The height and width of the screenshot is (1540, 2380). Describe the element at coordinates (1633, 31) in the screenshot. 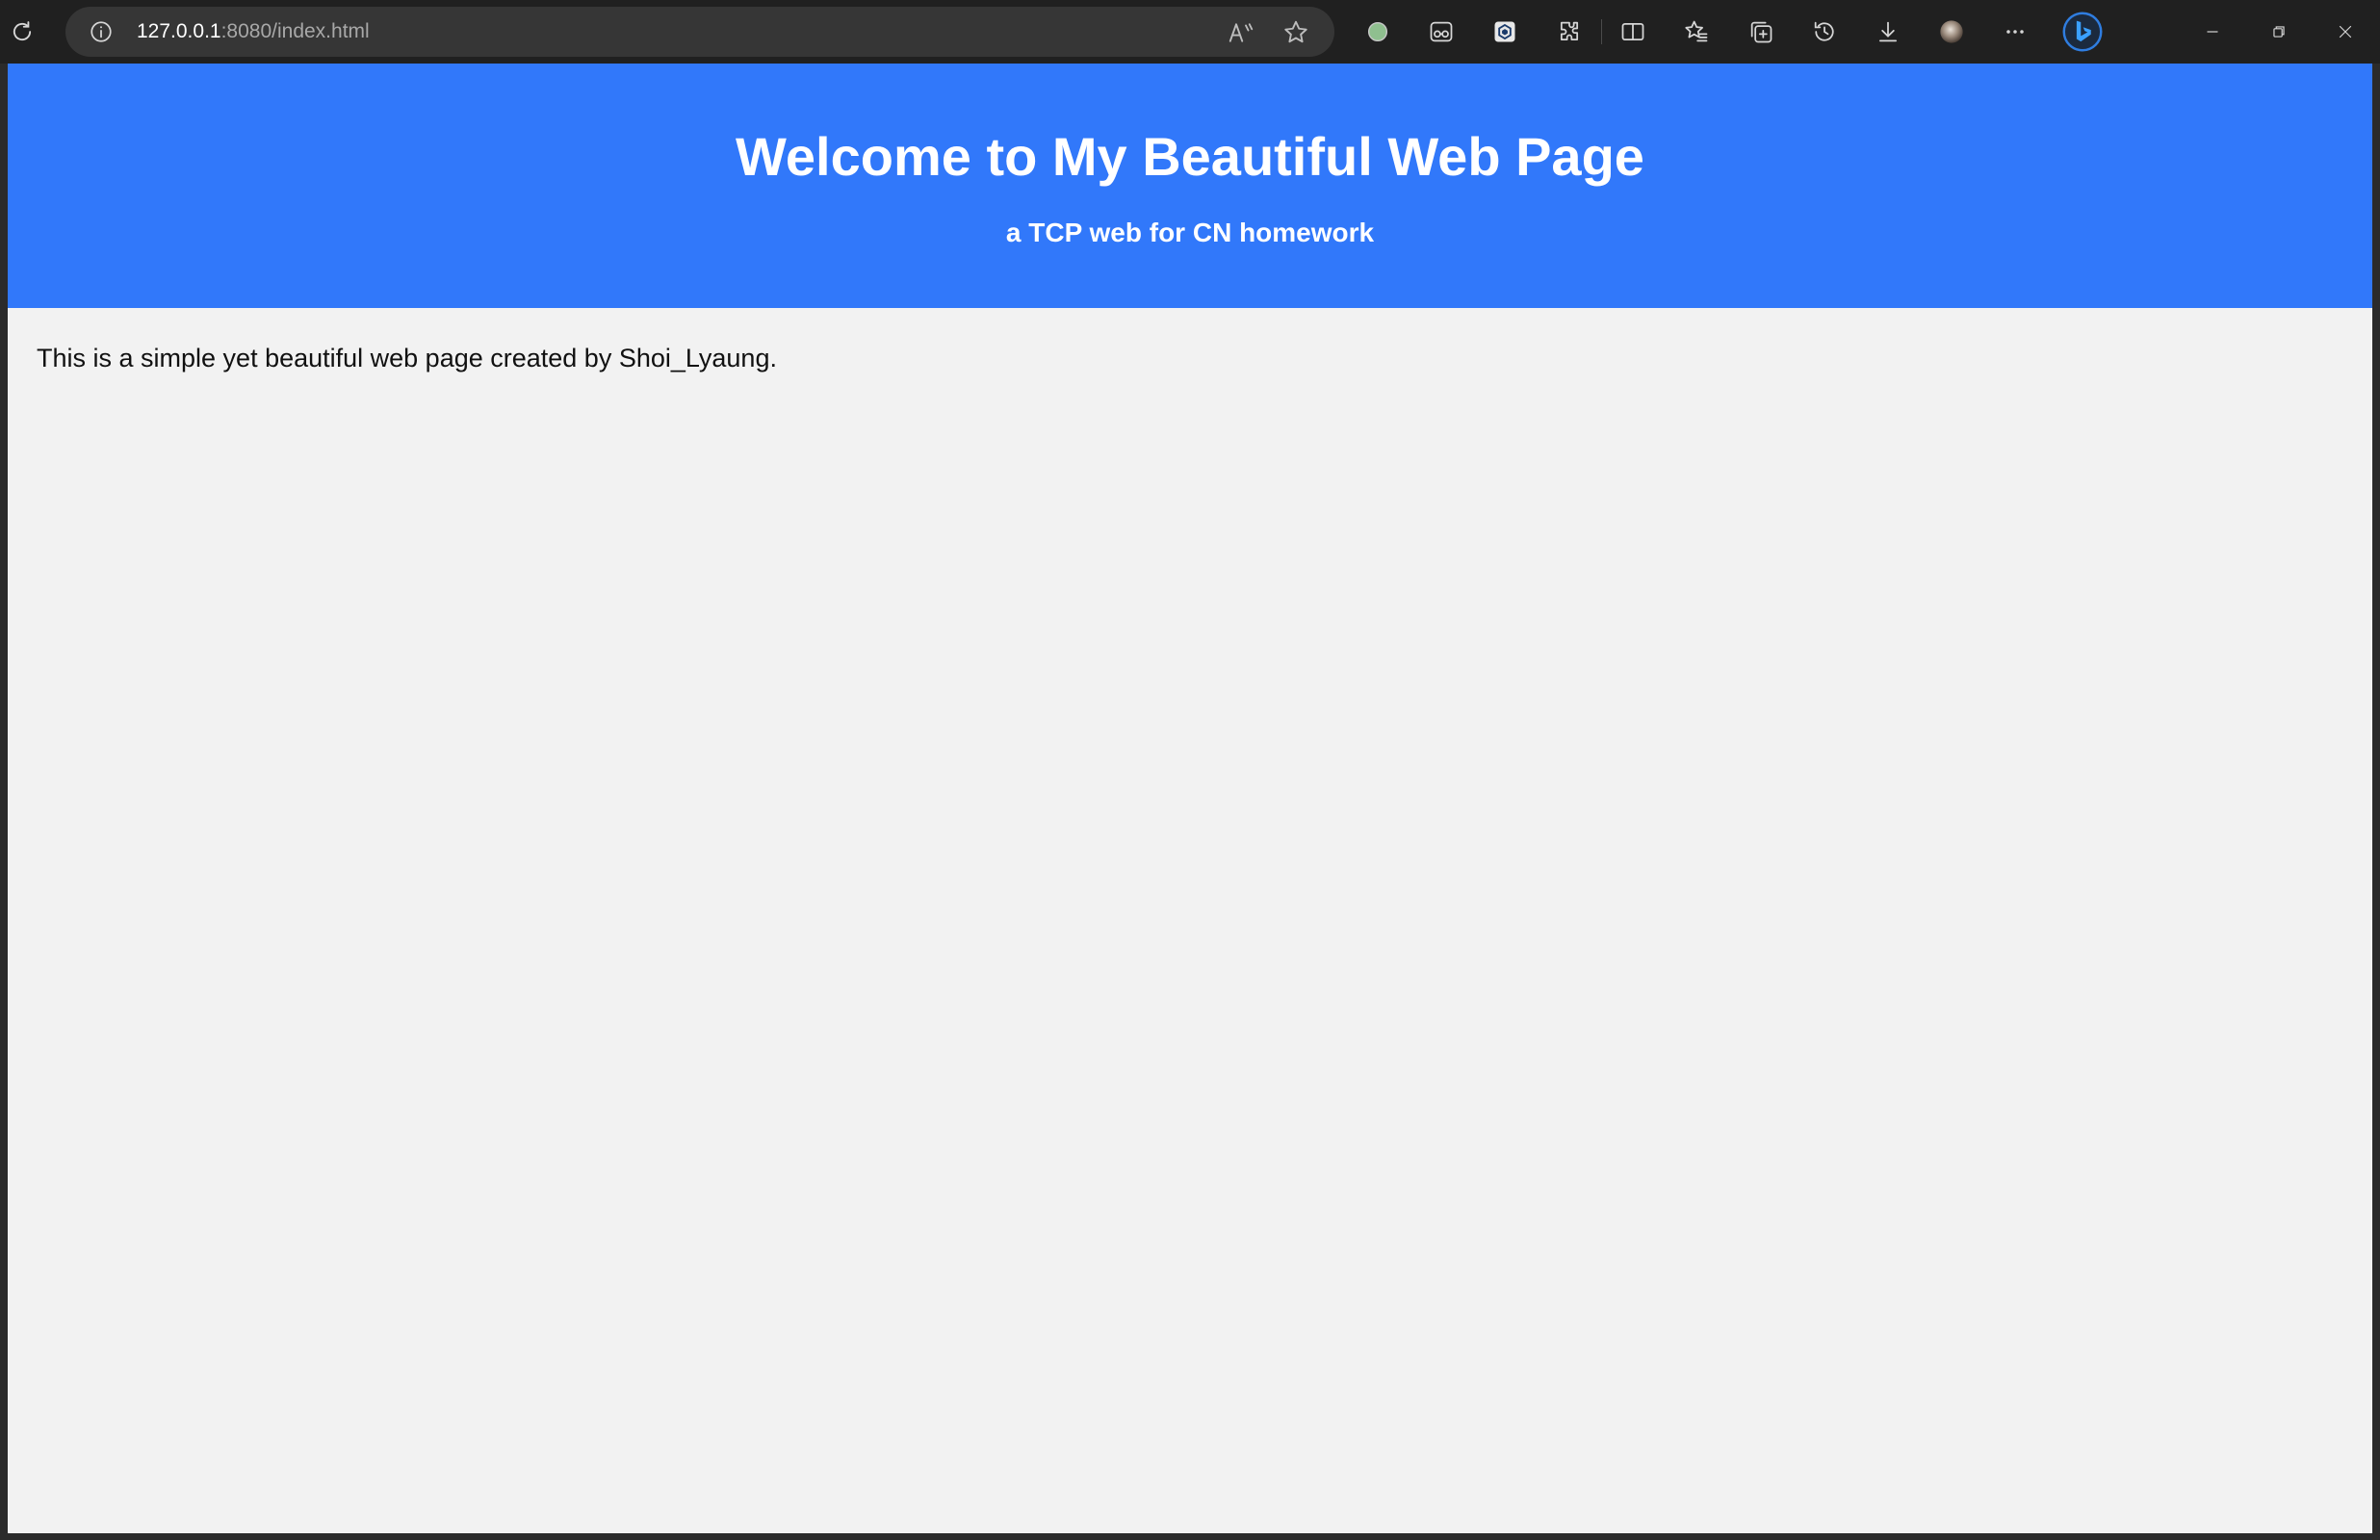

I see `split-screen-icon` at that location.